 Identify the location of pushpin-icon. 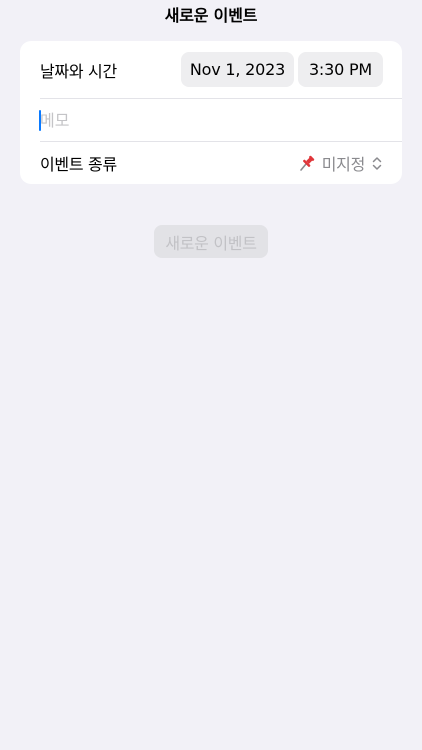
(306, 163).